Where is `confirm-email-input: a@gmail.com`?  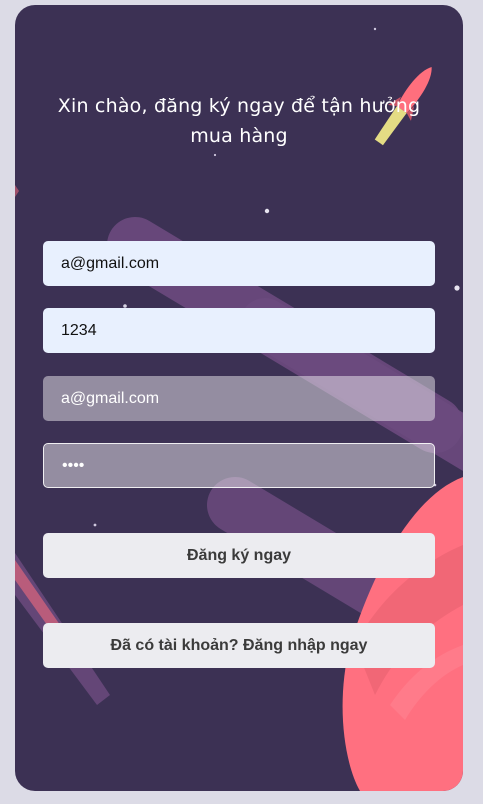
confirm-email-input: a@gmail.com is located at coordinates (239, 398).